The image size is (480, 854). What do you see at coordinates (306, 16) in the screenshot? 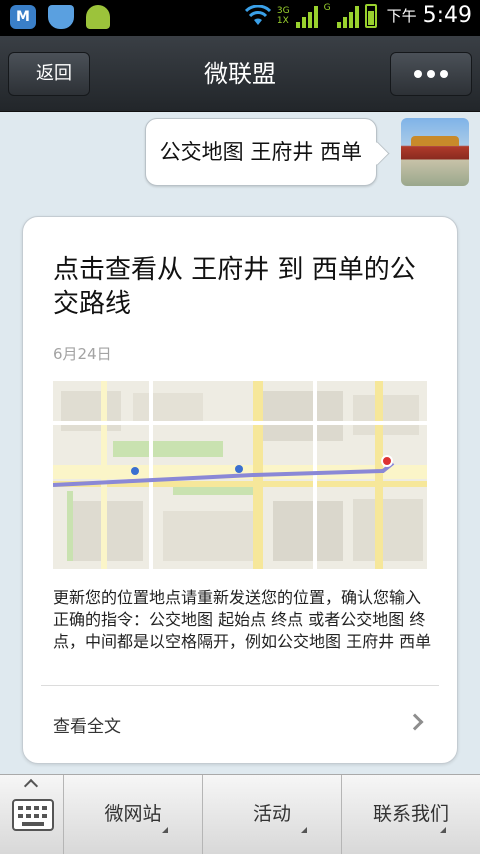
I see `signal-bars-icon` at bounding box center [306, 16].